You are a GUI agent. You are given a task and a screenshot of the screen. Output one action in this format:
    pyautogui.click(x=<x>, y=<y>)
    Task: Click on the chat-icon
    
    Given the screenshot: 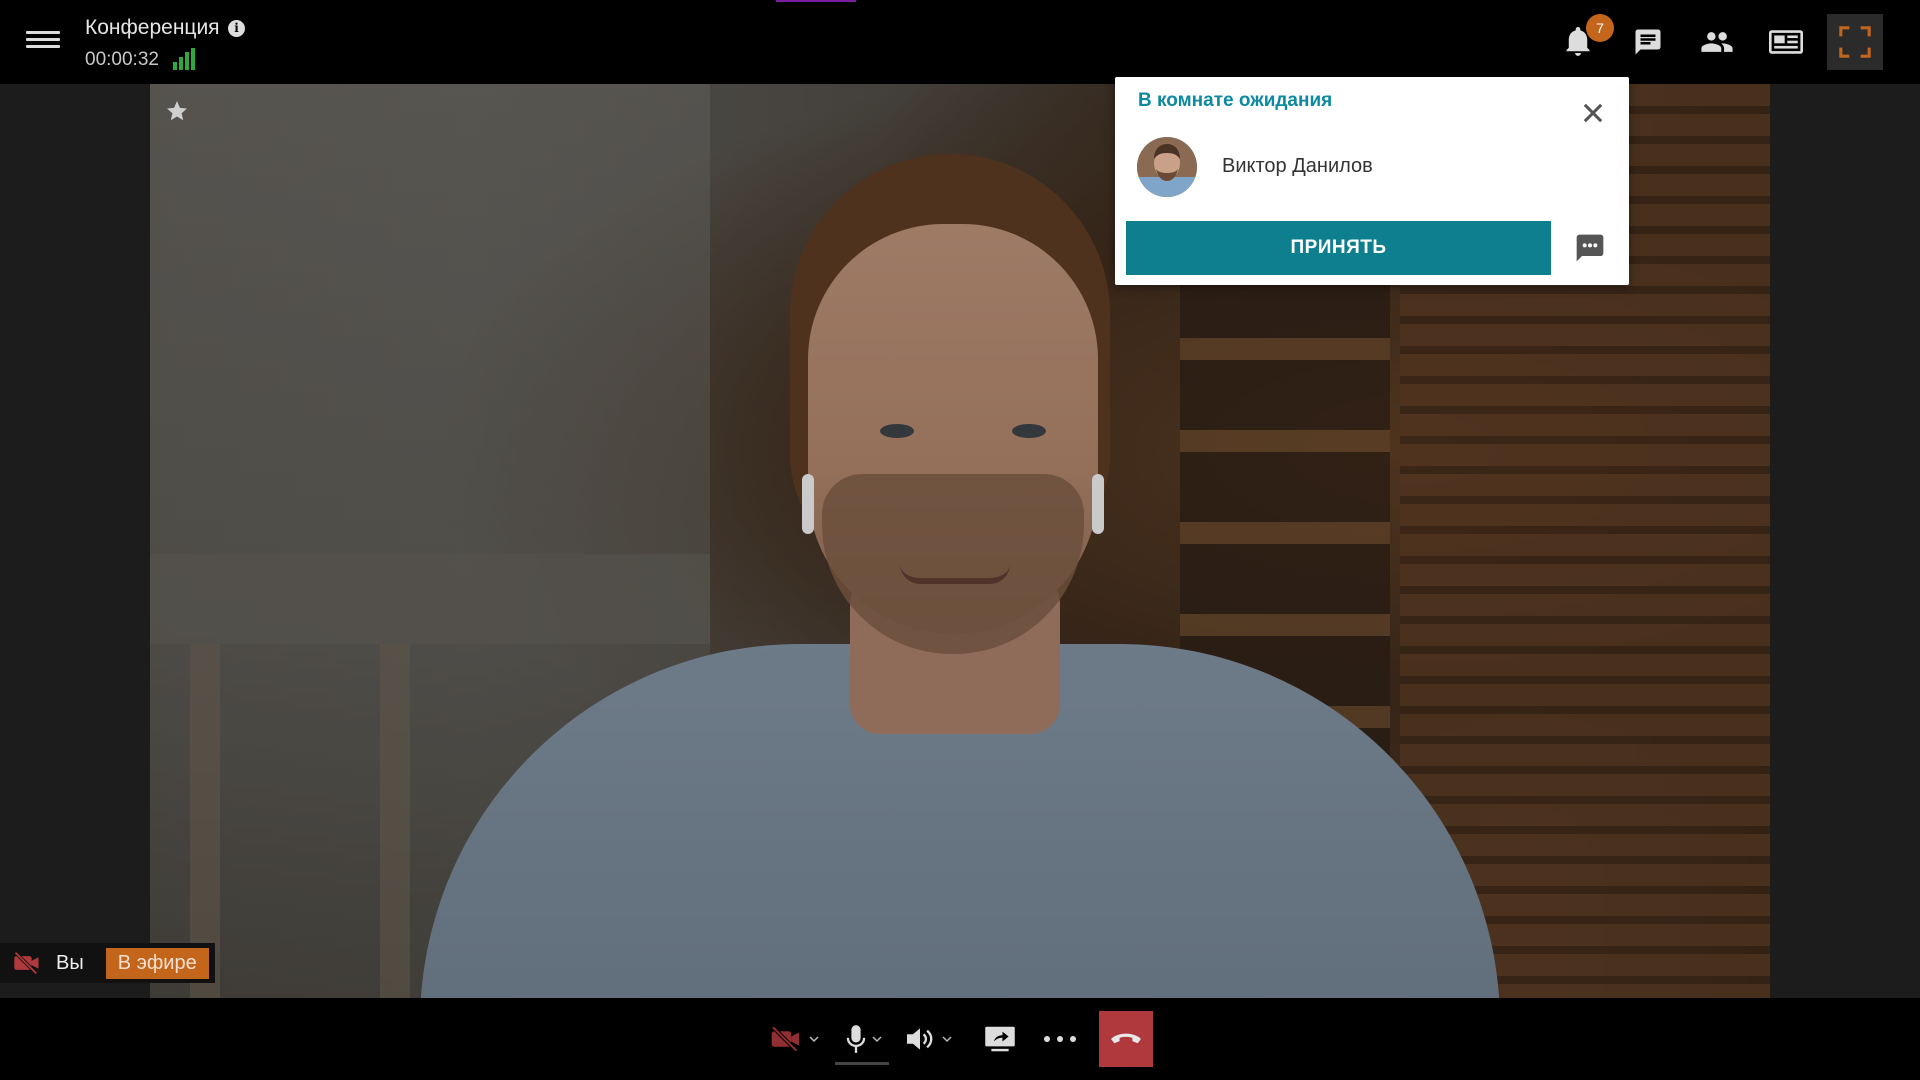 What is the action you would take?
    pyautogui.click(x=1648, y=42)
    